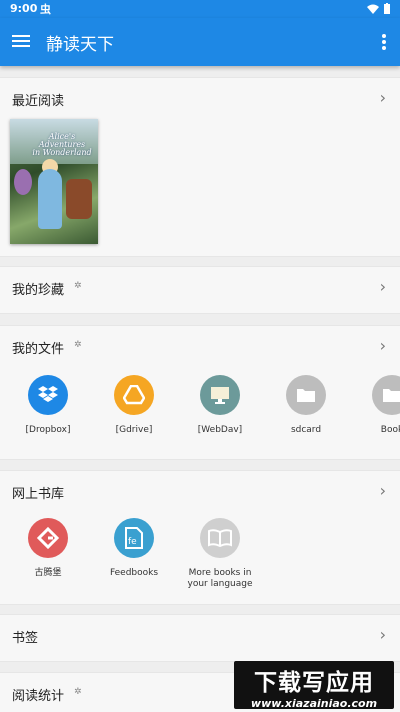  Describe the element at coordinates (38, 696) in the screenshot. I see `reading-stats-title: 阅读统计` at that location.